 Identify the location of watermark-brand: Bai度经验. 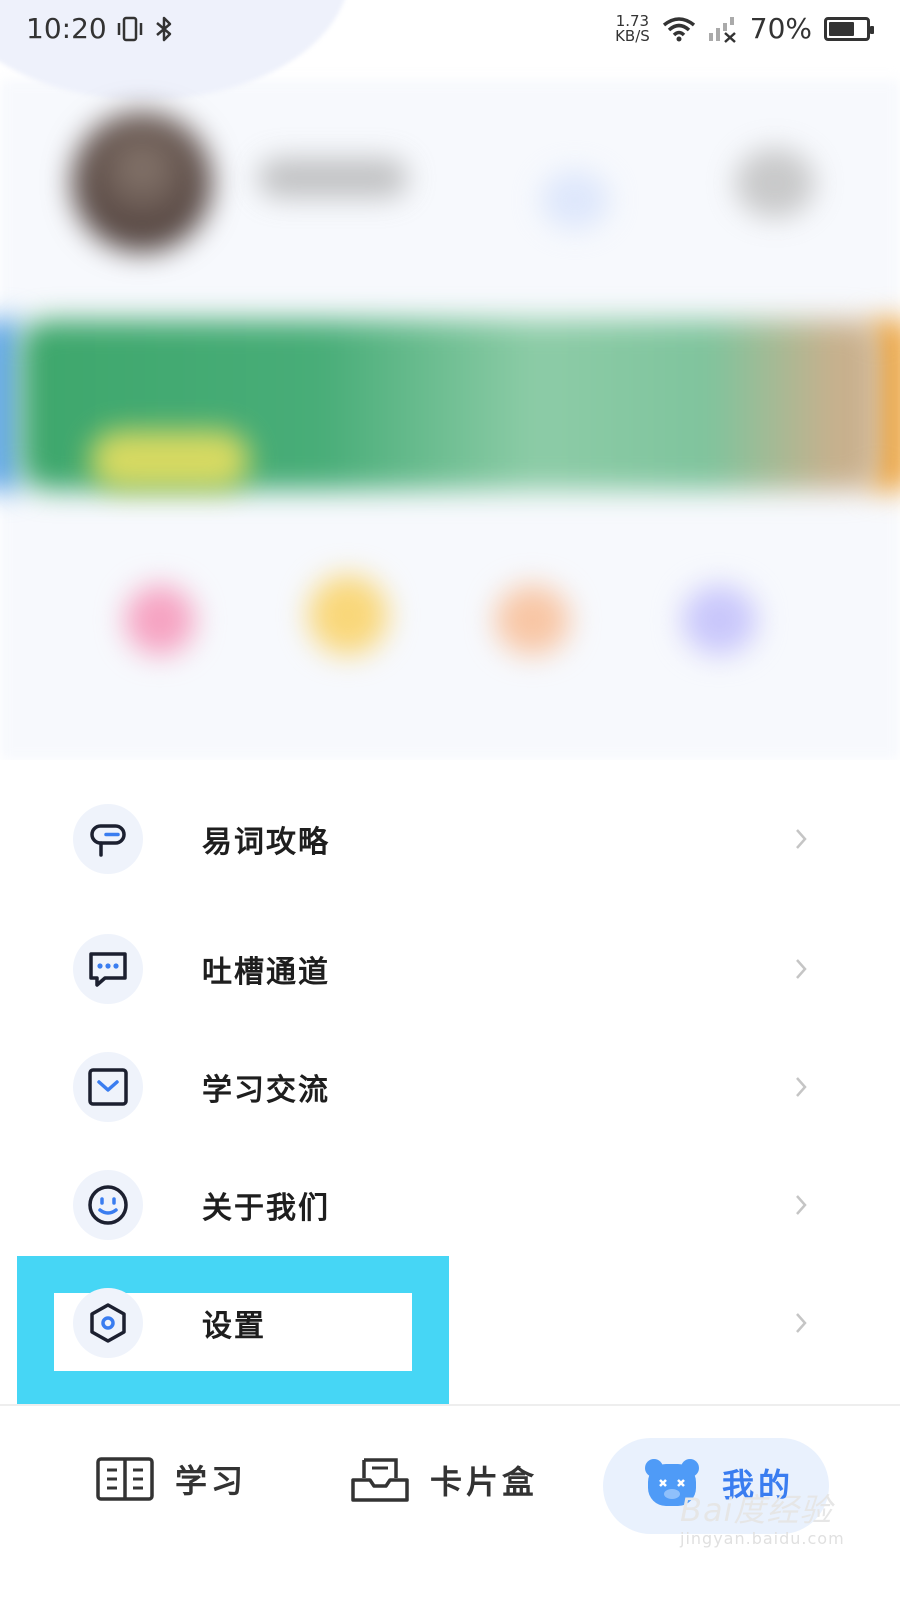
(756, 1510).